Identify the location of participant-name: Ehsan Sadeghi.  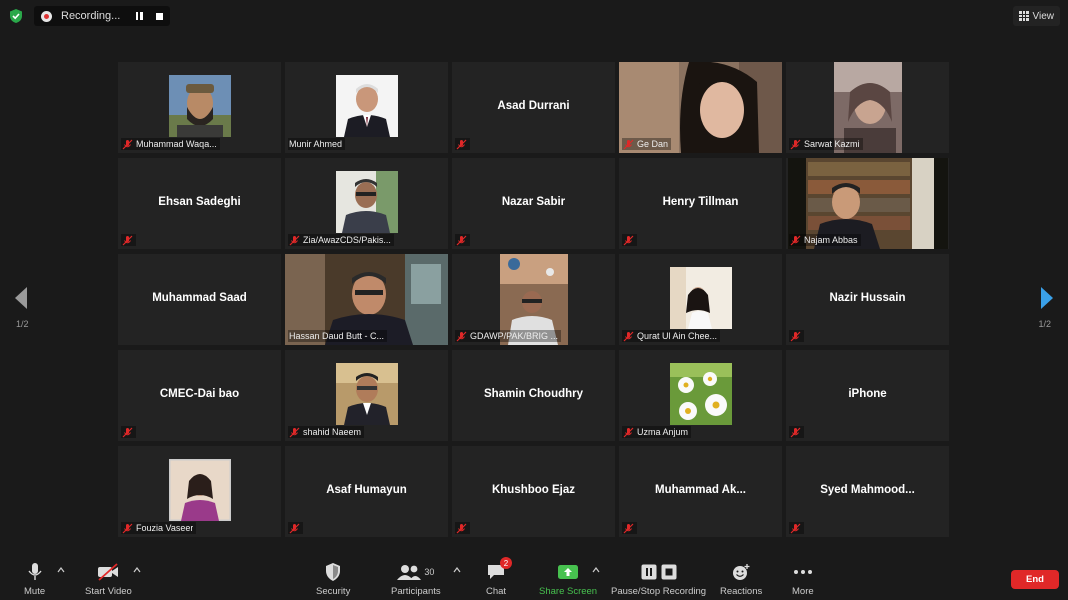
(199, 202).